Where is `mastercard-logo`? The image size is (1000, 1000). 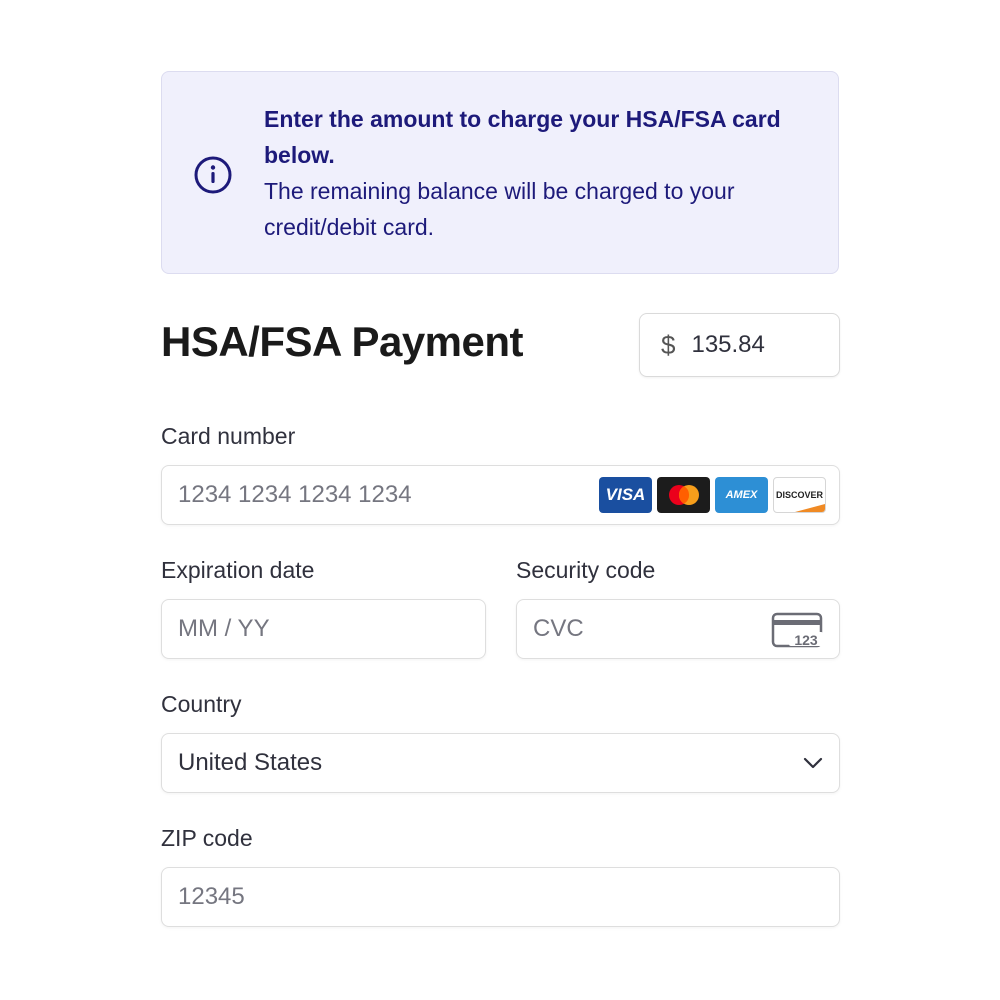
mastercard-logo is located at coordinates (683, 495).